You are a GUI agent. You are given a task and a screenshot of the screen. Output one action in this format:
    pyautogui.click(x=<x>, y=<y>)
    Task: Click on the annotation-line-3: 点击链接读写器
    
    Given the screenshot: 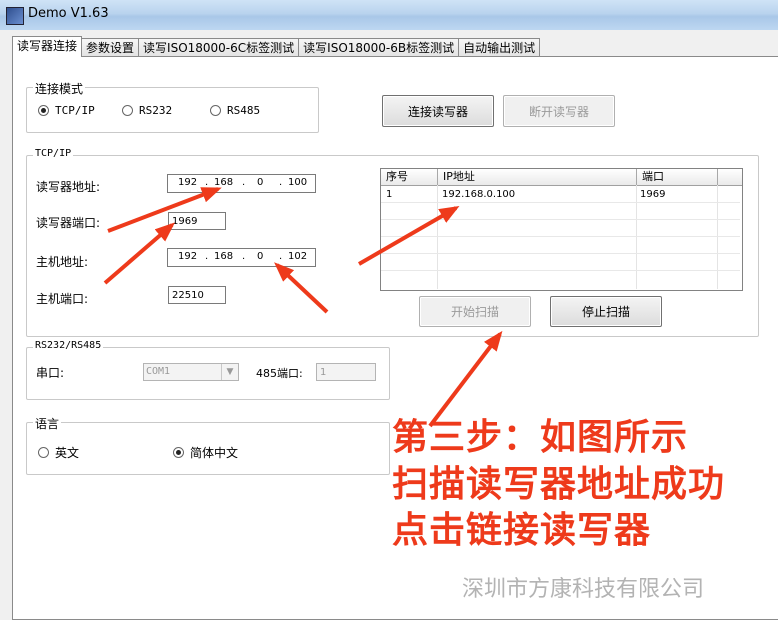 What is the action you would take?
    pyautogui.click(x=522, y=530)
    